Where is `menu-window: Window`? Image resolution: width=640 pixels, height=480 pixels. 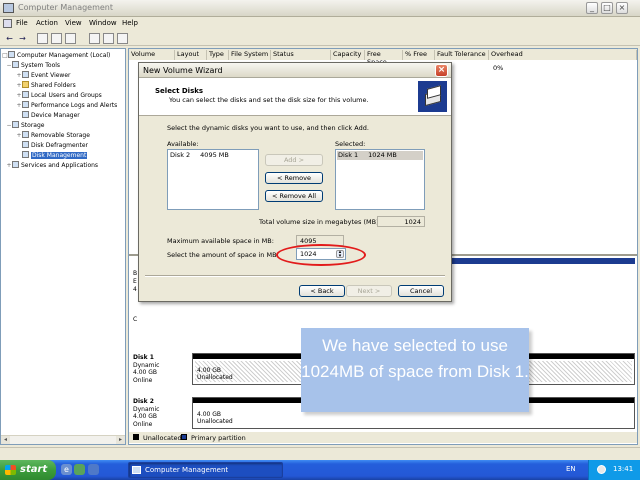 menu-window: Window is located at coordinates (103, 23).